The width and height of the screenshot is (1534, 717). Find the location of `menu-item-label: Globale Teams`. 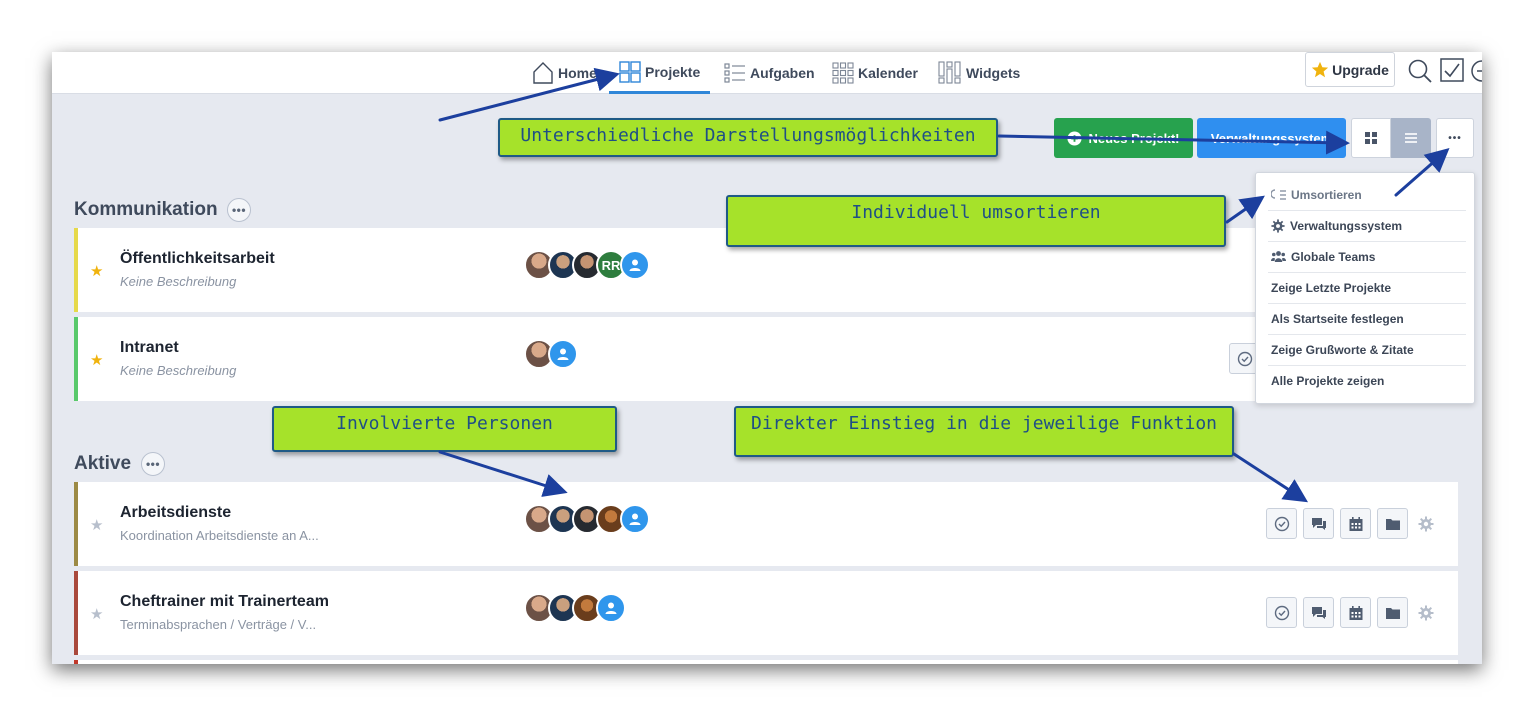

menu-item-label: Globale Teams is located at coordinates (1333, 256).